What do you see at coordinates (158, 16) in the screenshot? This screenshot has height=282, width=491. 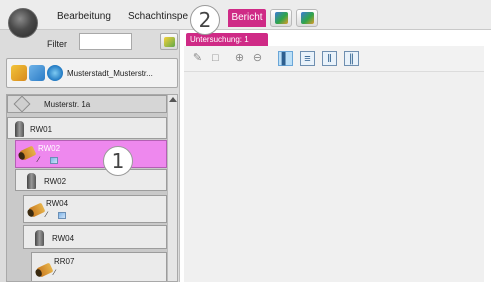 I see `menu-schachtinspektion: Schachtinspe` at bounding box center [158, 16].